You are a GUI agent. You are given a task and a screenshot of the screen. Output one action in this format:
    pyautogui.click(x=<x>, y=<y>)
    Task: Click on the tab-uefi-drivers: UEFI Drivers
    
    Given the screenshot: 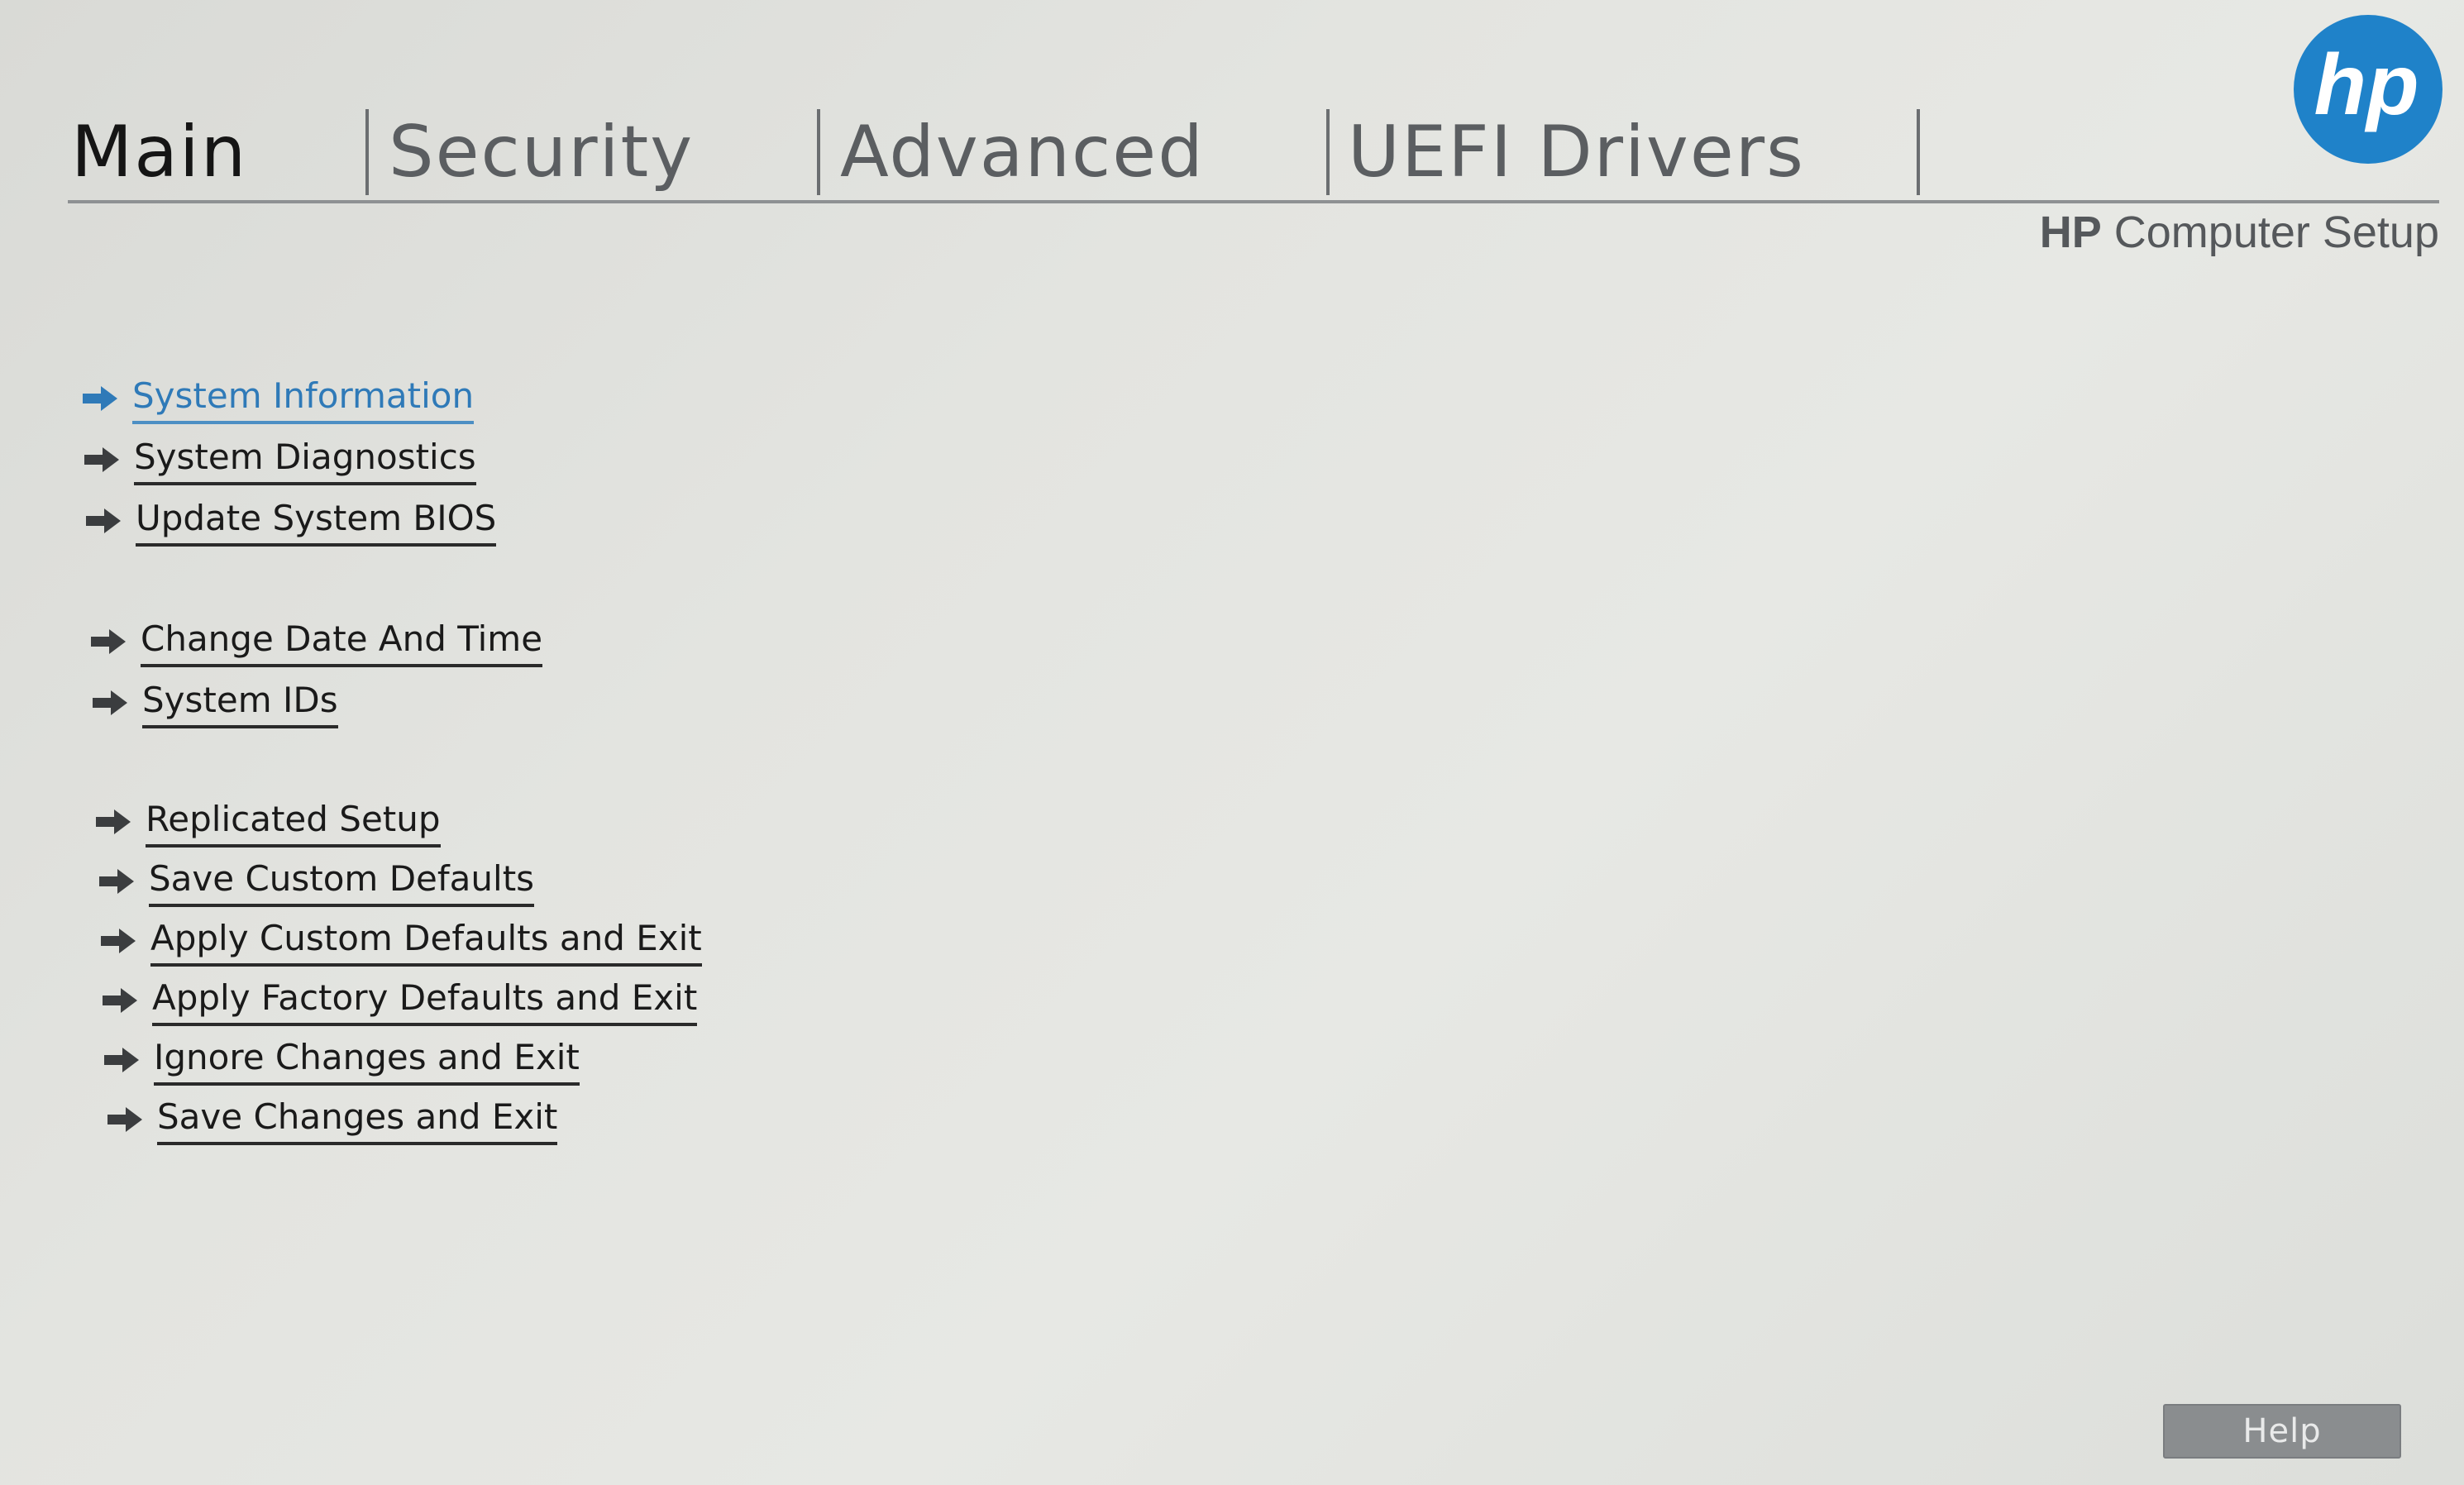 What is the action you would take?
    pyautogui.click(x=1576, y=146)
    